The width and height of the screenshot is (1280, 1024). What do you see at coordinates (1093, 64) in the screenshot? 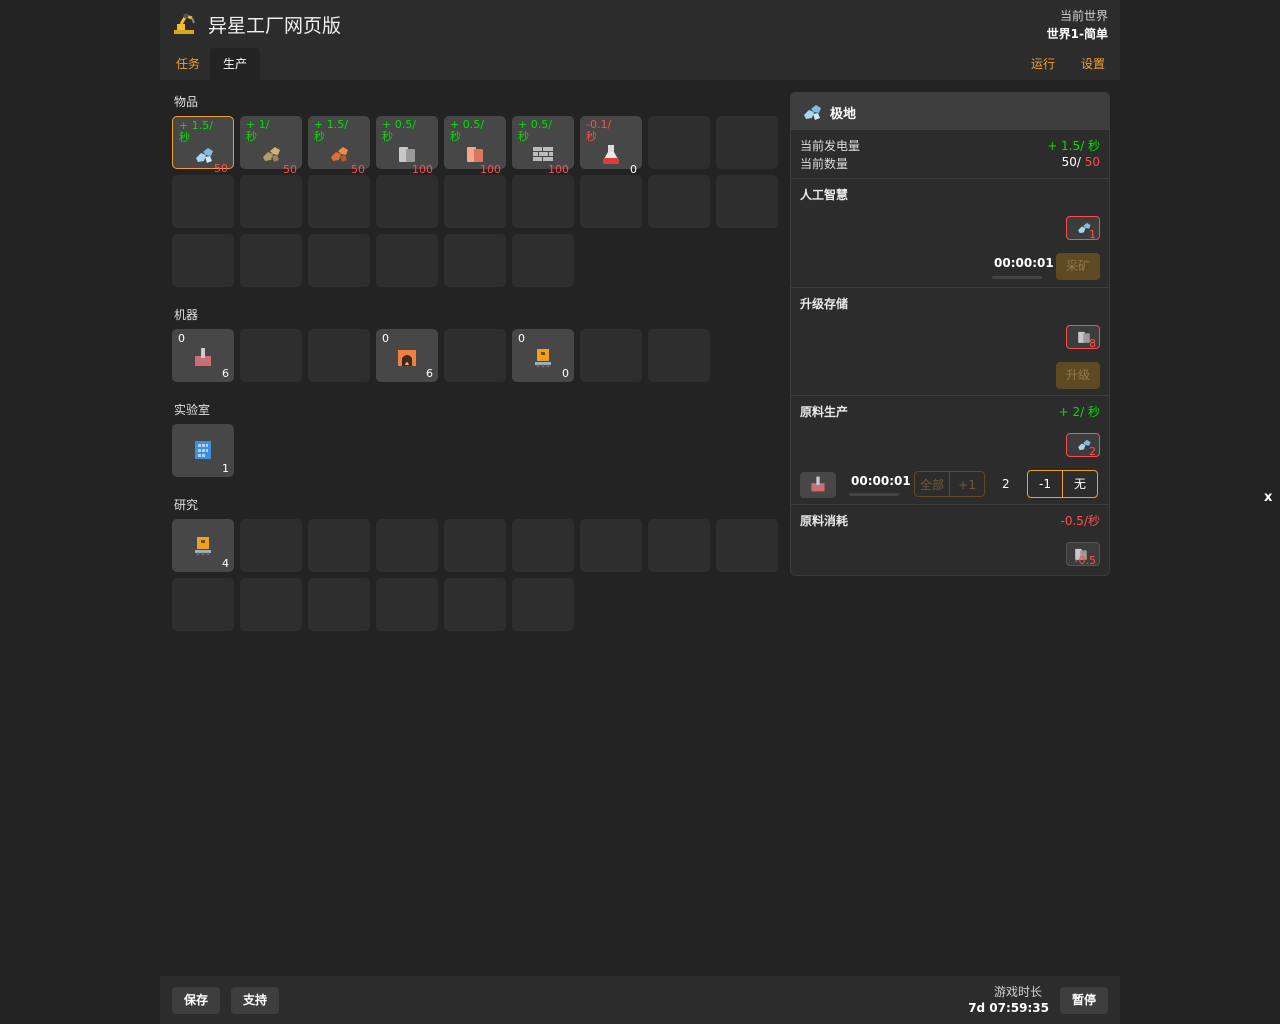
I see `tab-settings: 设置` at bounding box center [1093, 64].